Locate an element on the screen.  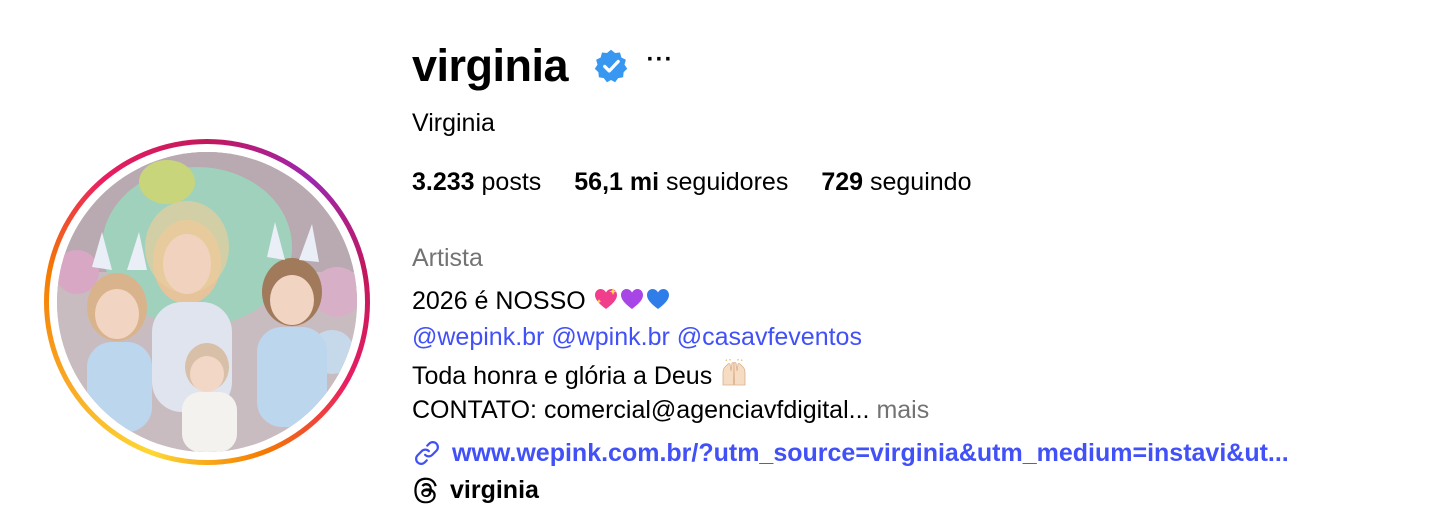
profile-avatar is located at coordinates (207, 302).